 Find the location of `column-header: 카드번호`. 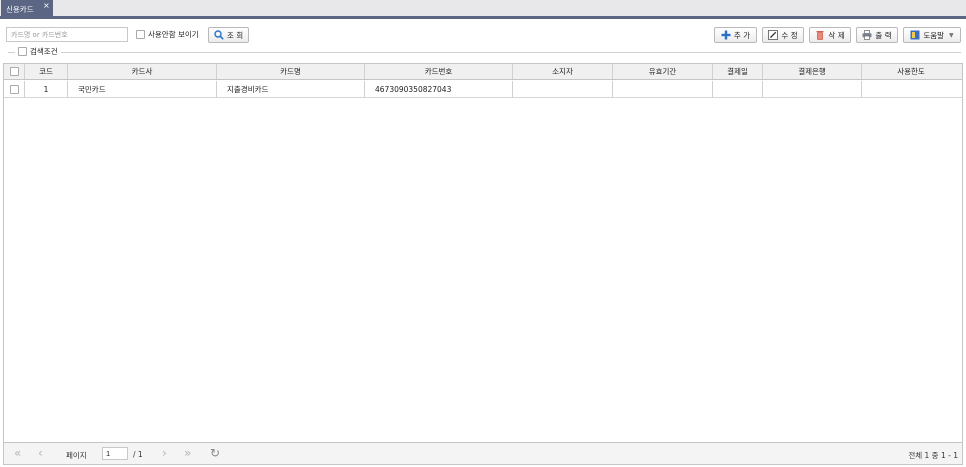

column-header: 카드번호 is located at coordinates (439, 71).